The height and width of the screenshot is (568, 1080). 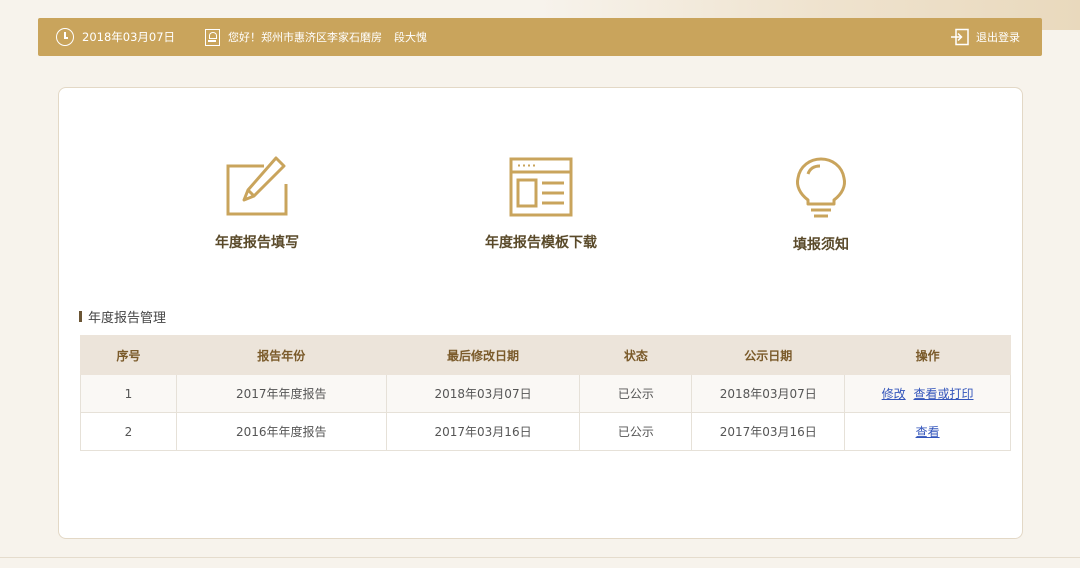 I want to click on header-year: 报告年份, so click(x=281, y=355).